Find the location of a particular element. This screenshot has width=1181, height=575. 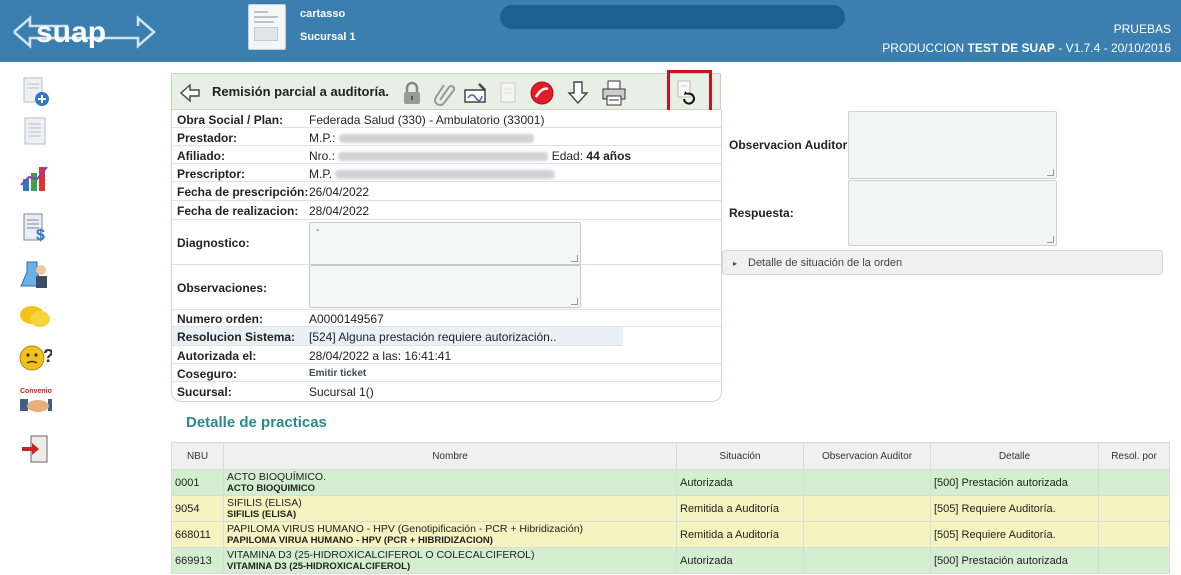

document-list-icon is located at coordinates (35, 132).